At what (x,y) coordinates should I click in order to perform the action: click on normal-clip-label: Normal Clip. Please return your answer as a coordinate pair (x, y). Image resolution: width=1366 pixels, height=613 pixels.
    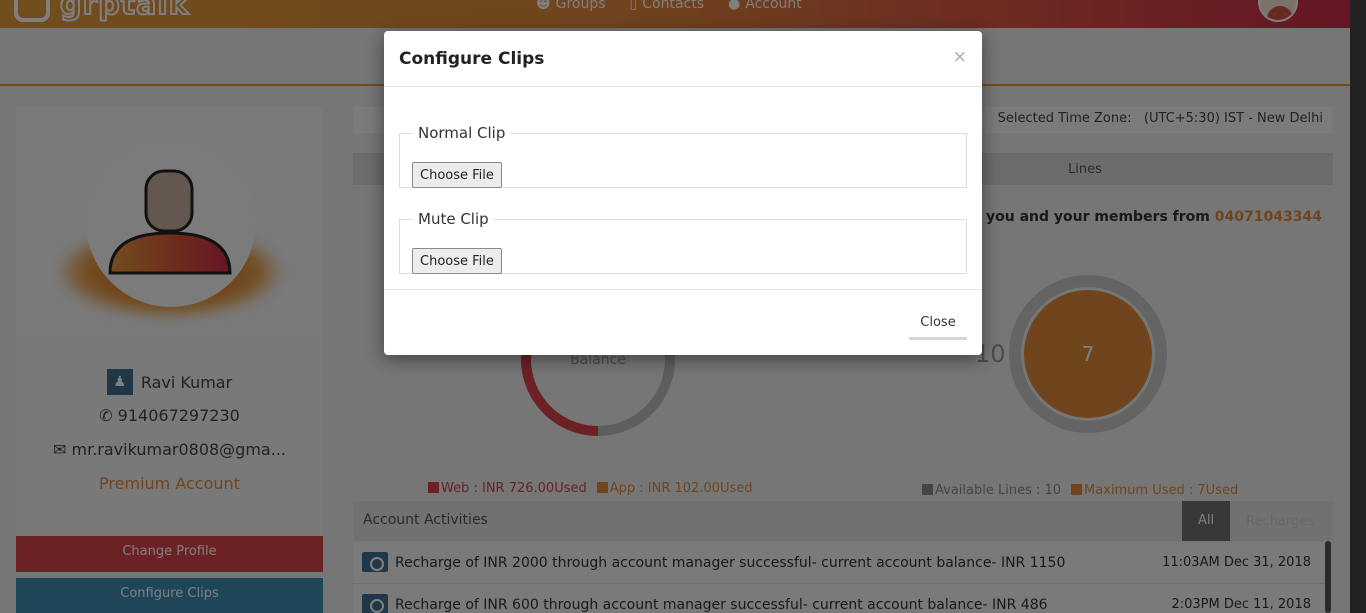
    Looking at the image, I should click on (462, 133).